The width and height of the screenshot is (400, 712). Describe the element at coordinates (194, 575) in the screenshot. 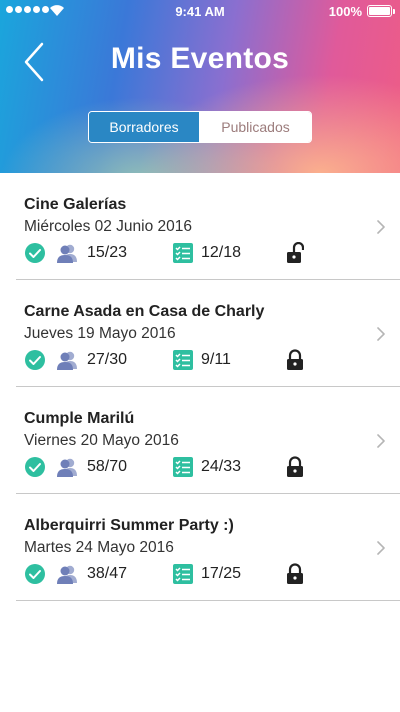

I see `event-stats: 38/47 17/25` at that location.